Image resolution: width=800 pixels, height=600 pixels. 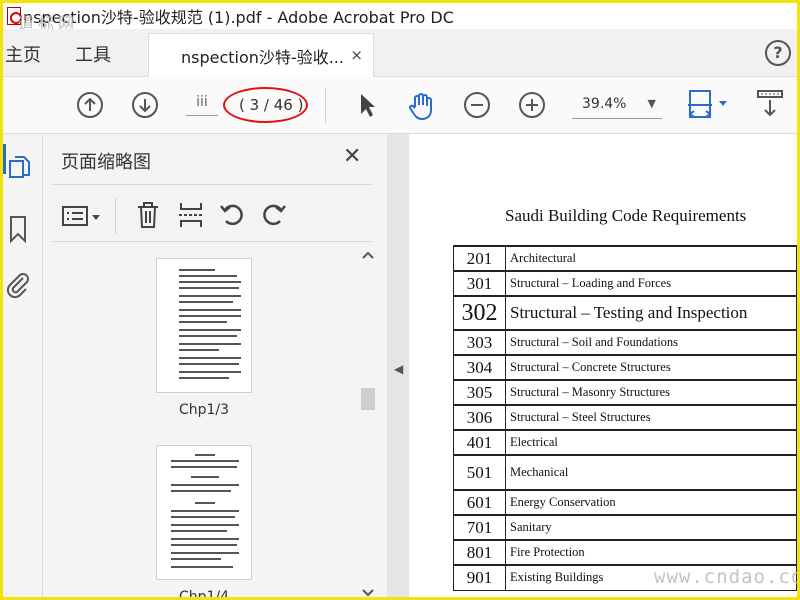 I want to click on panel-close-icon: ✕, so click(x=352, y=156).